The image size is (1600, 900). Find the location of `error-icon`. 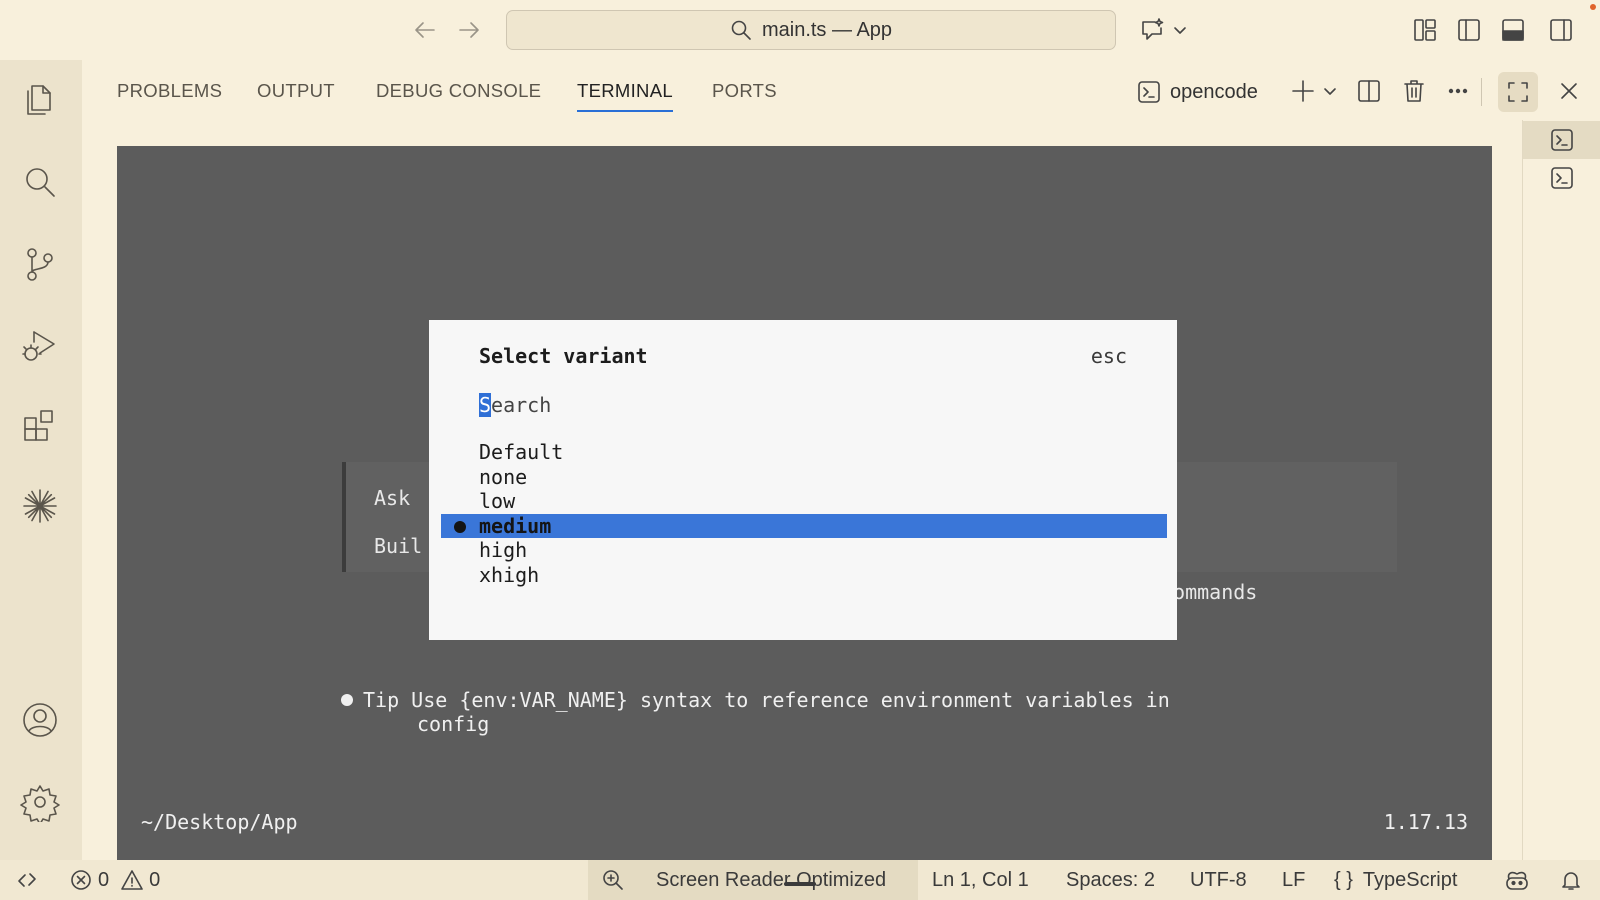

error-icon is located at coordinates (81, 880).